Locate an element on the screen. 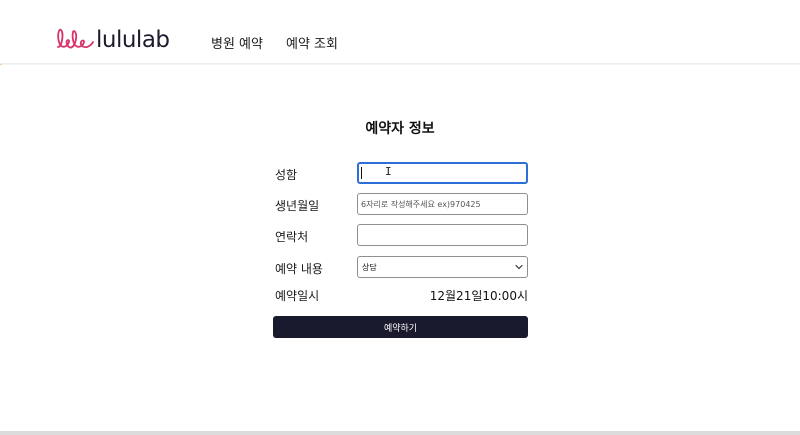 This screenshot has width=800, height=435. reservation-type-label: 예약 내용 is located at coordinates (299, 269).